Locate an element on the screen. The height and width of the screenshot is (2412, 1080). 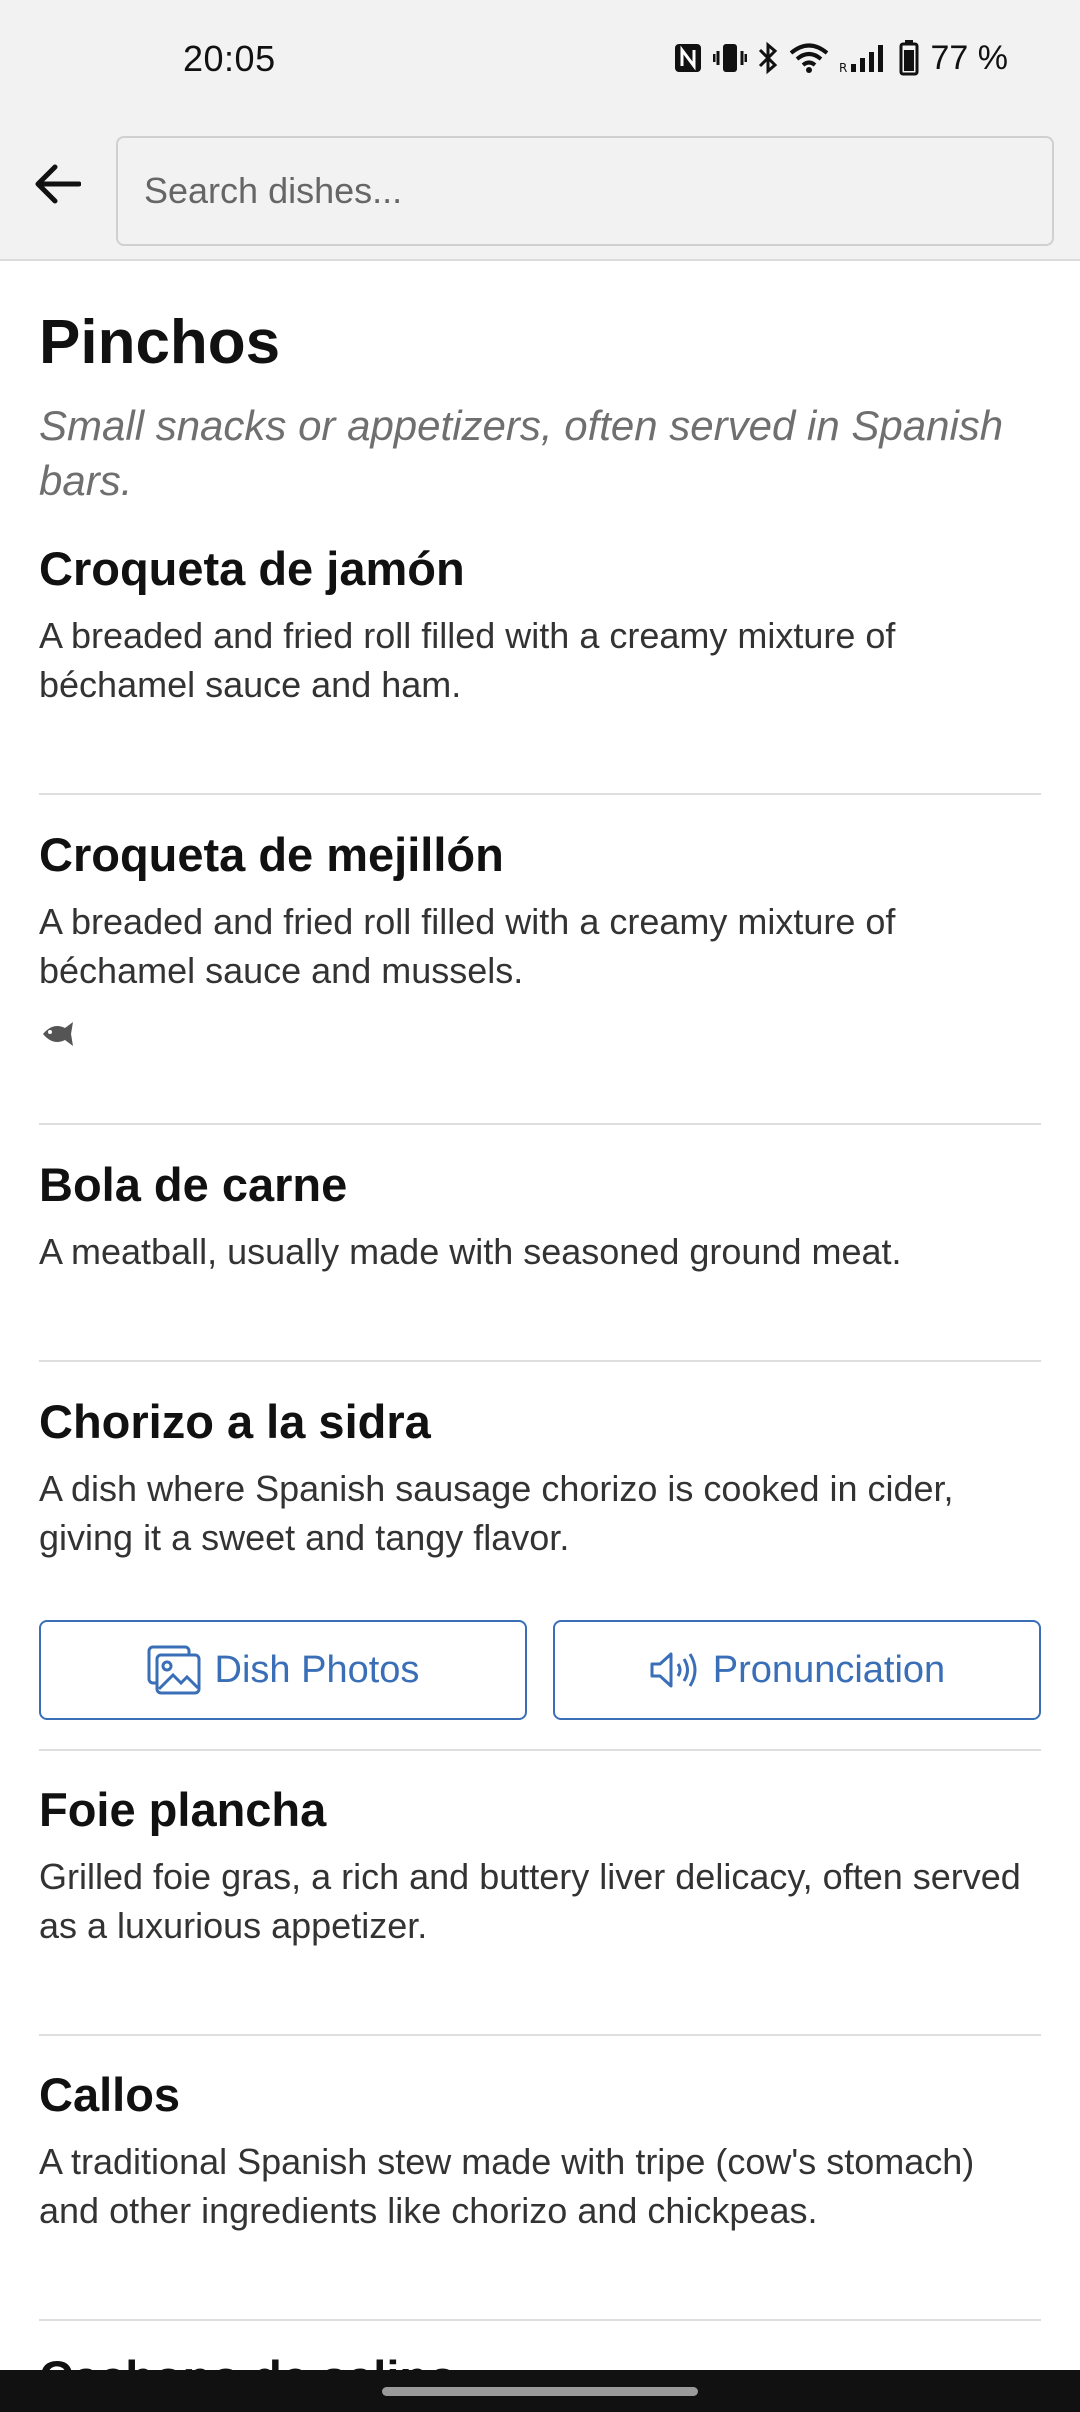
home-handle is located at coordinates (540, 2391).